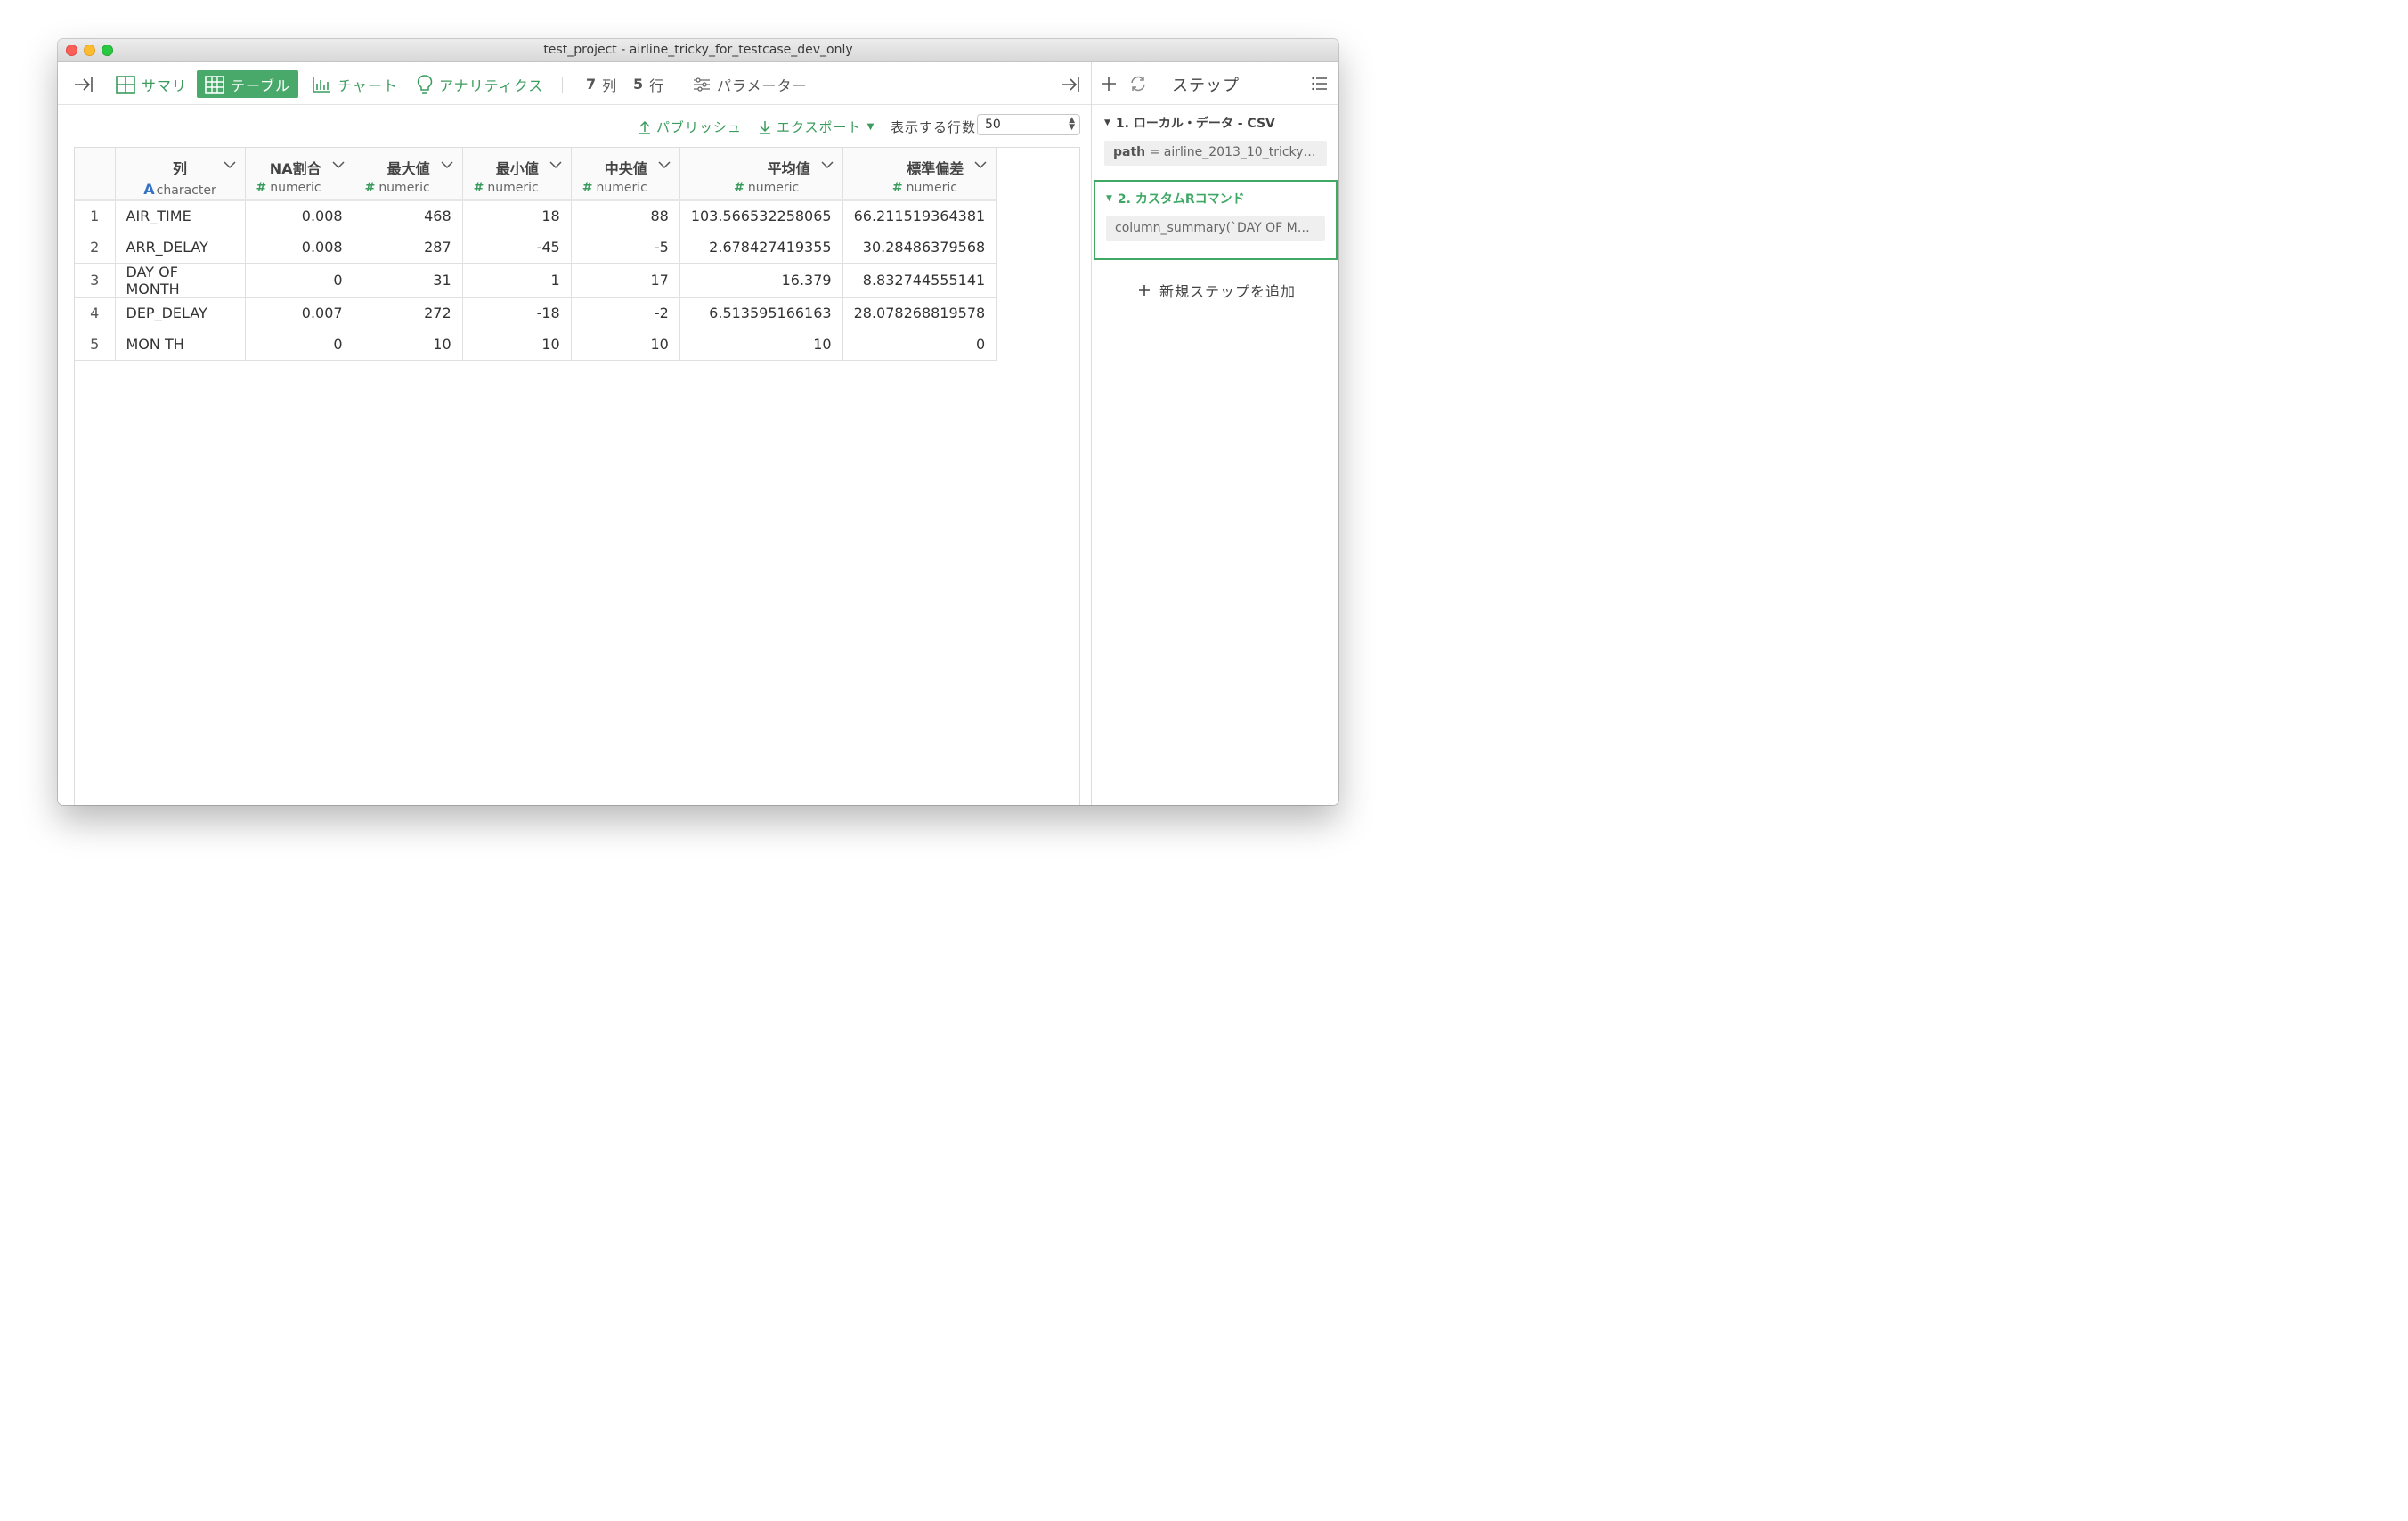  What do you see at coordinates (149, 190) in the screenshot?
I see `character-type-icon: A` at bounding box center [149, 190].